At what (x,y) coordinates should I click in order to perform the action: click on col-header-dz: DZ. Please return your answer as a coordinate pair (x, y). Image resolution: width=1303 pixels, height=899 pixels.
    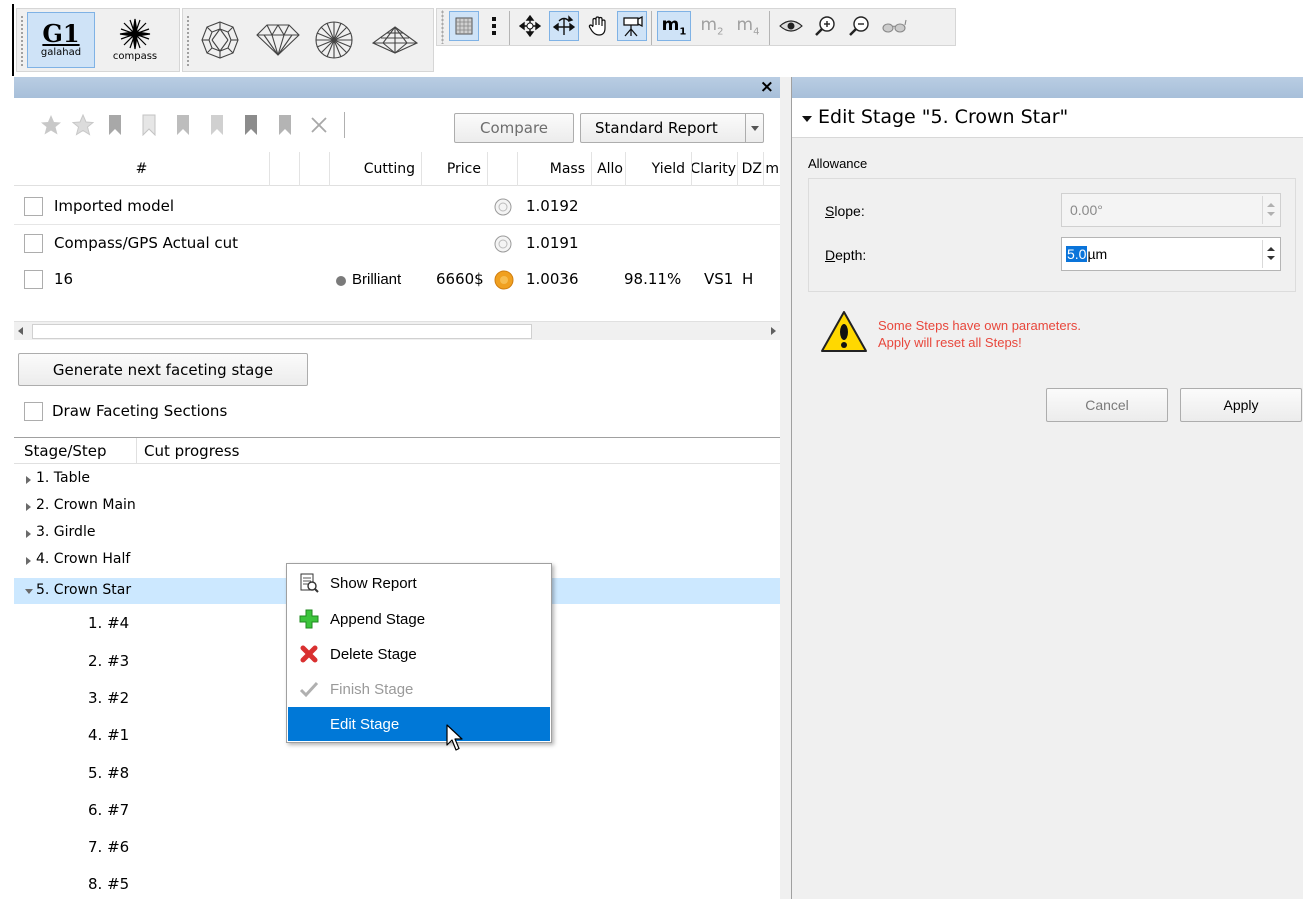
    Looking at the image, I should click on (751, 169).